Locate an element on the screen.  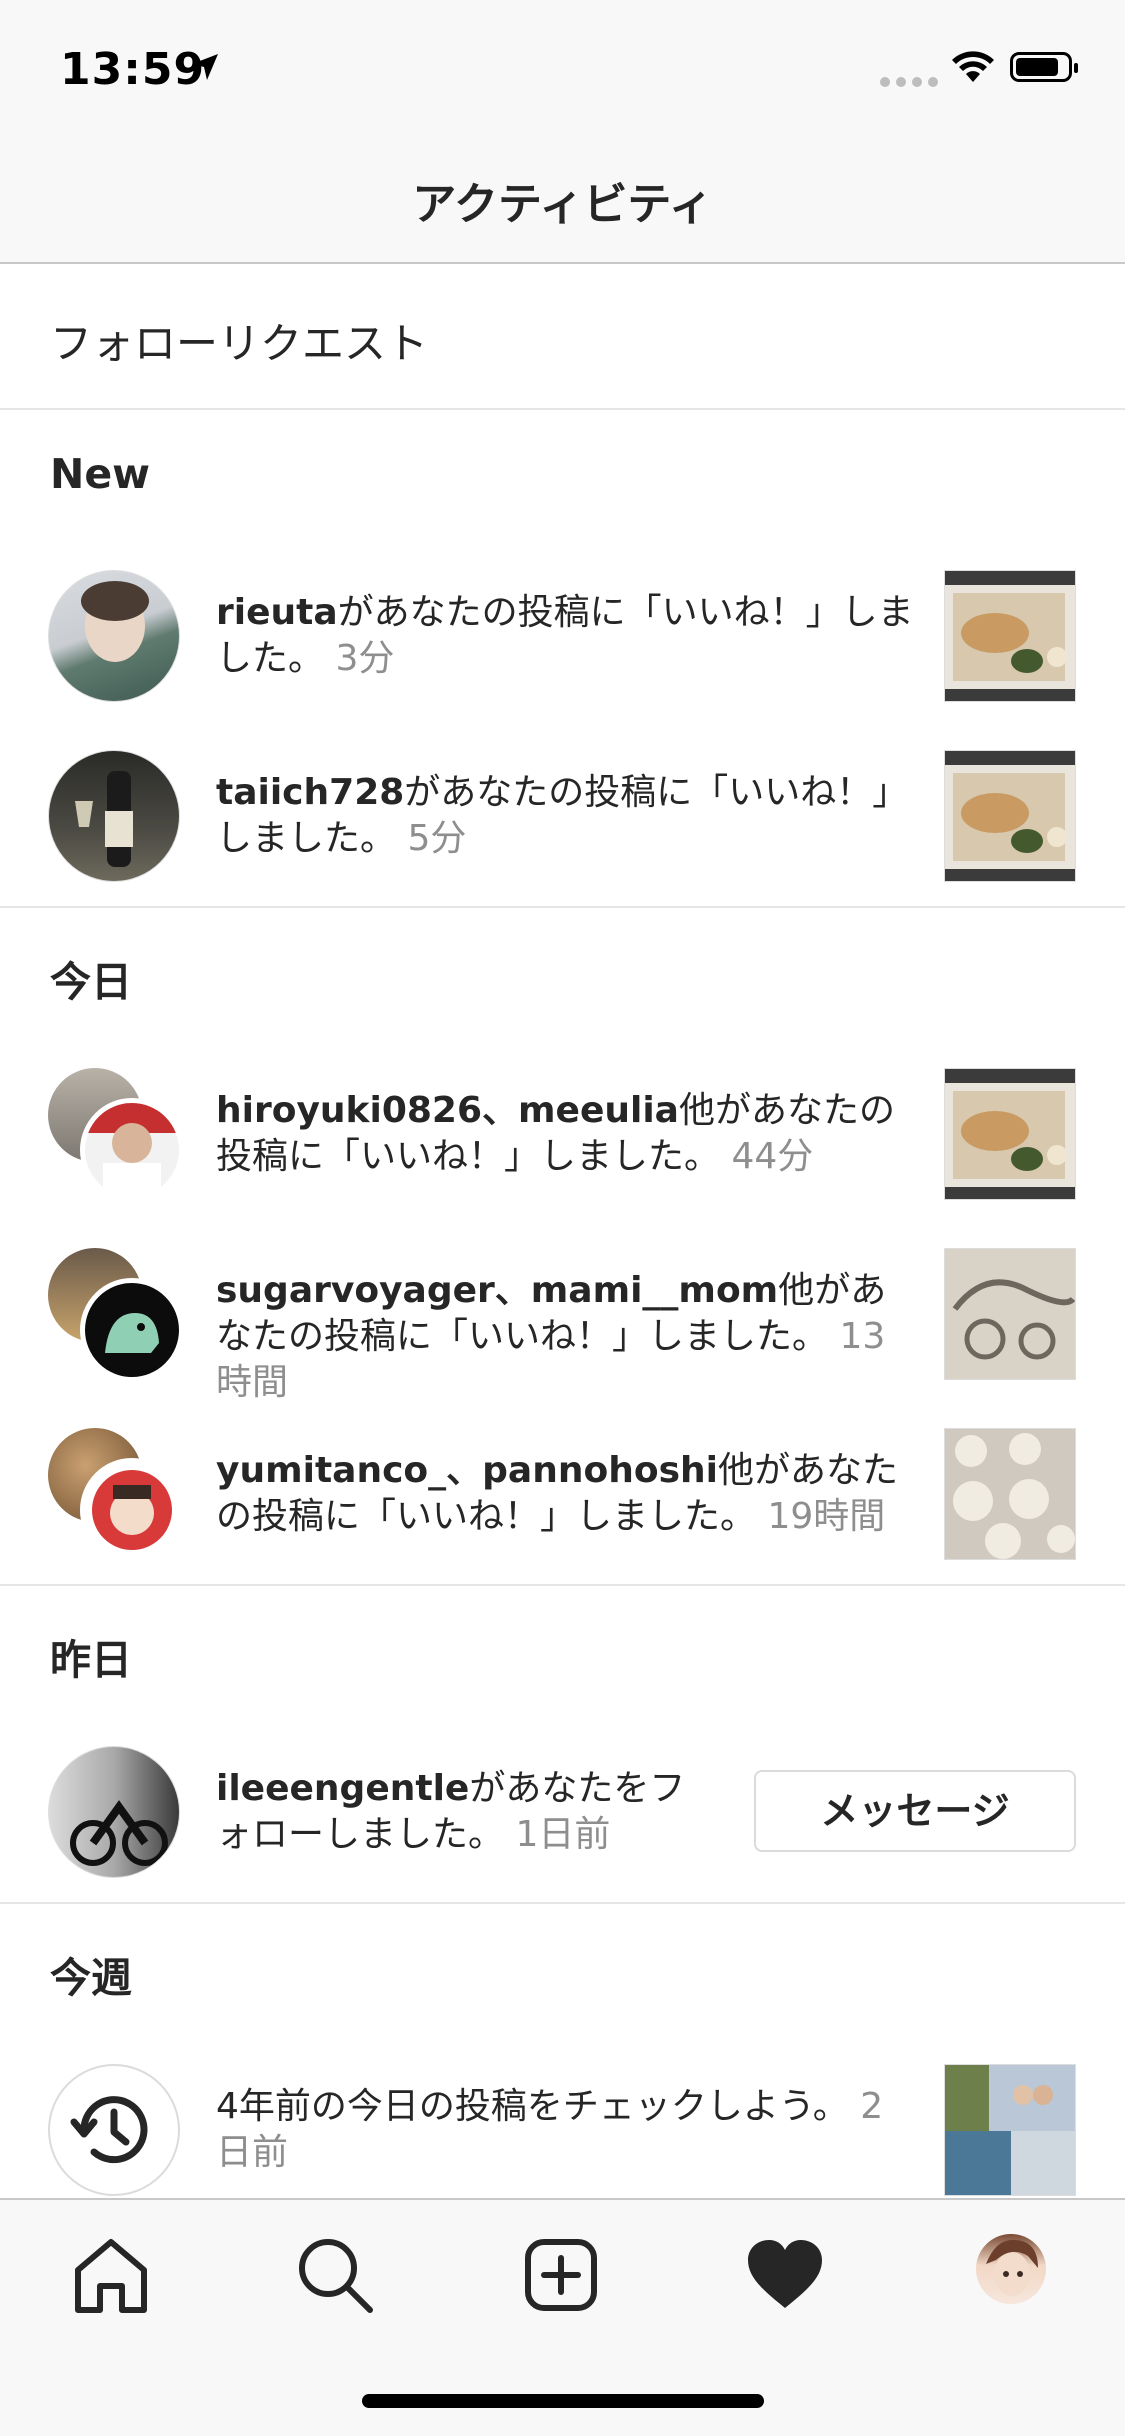
activity-username: yumitanco_、pannohoshi is located at coordinates (467, 1470).